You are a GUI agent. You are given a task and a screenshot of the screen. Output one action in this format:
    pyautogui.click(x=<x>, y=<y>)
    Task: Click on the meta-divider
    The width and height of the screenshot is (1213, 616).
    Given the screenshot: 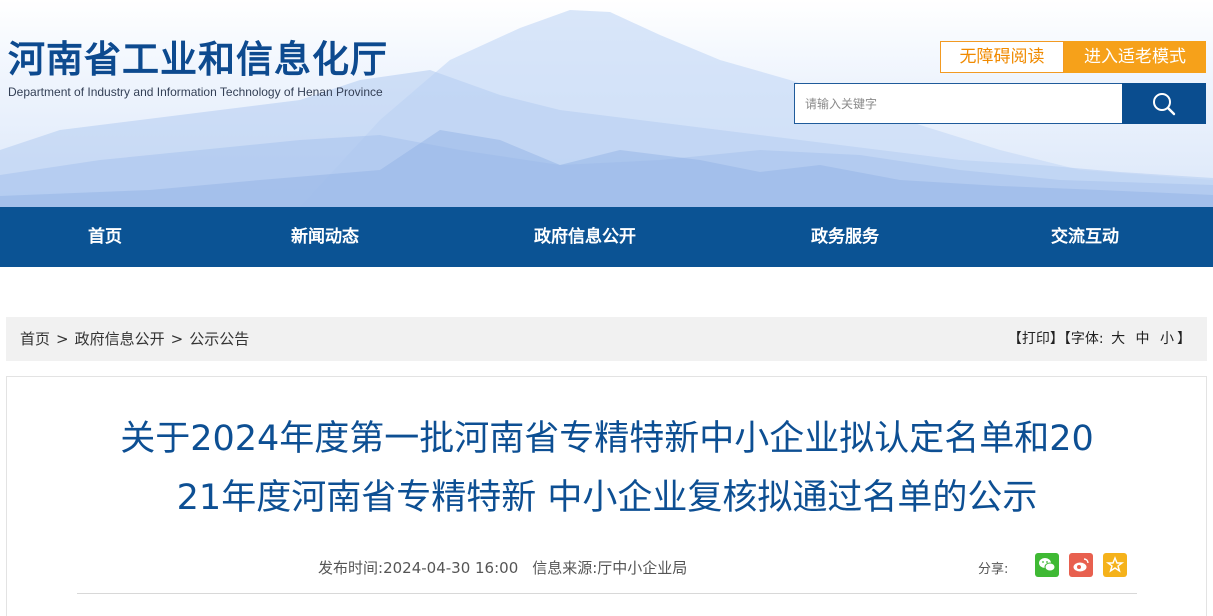 What is the action you would take?
    pyautogui.click(x=607, y=593)
    